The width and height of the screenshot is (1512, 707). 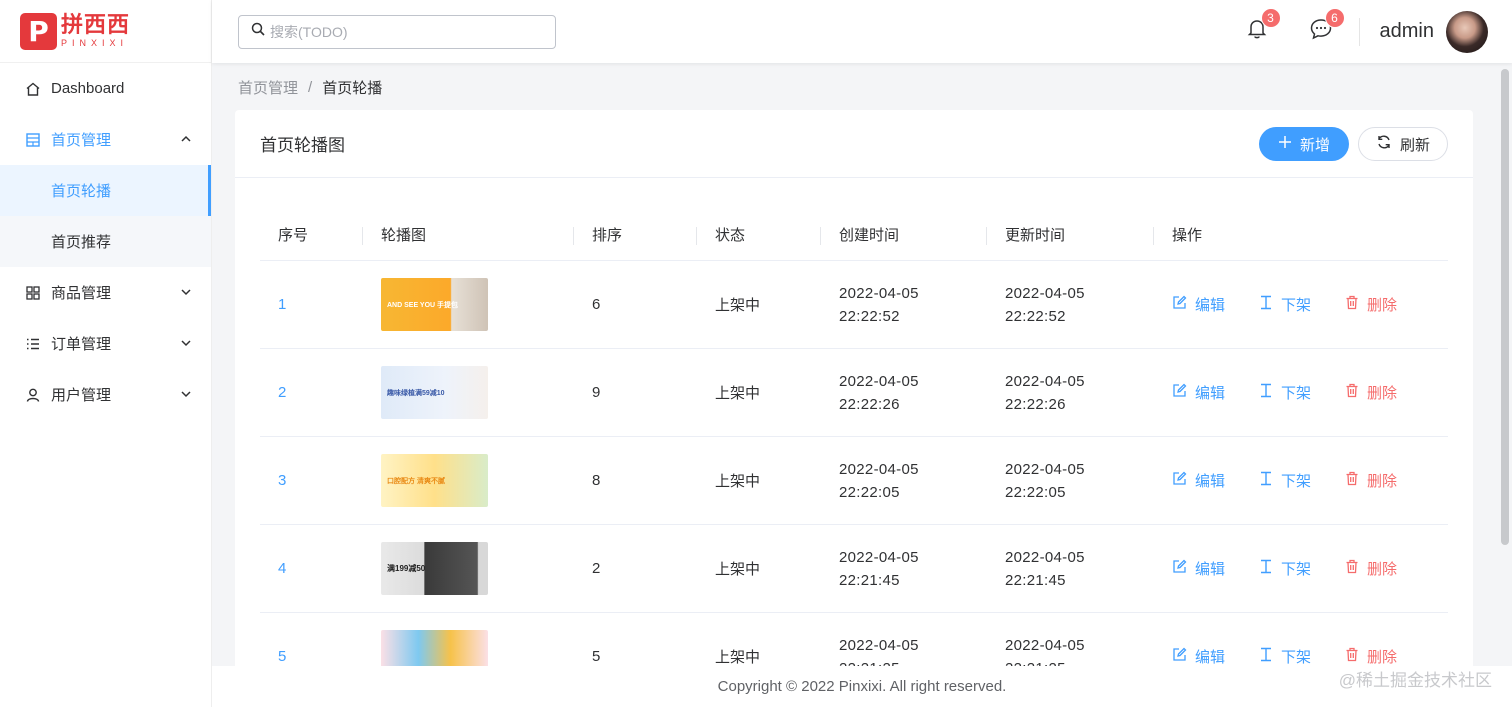 I want to click on username: admin, so click(x=1407, y=31).